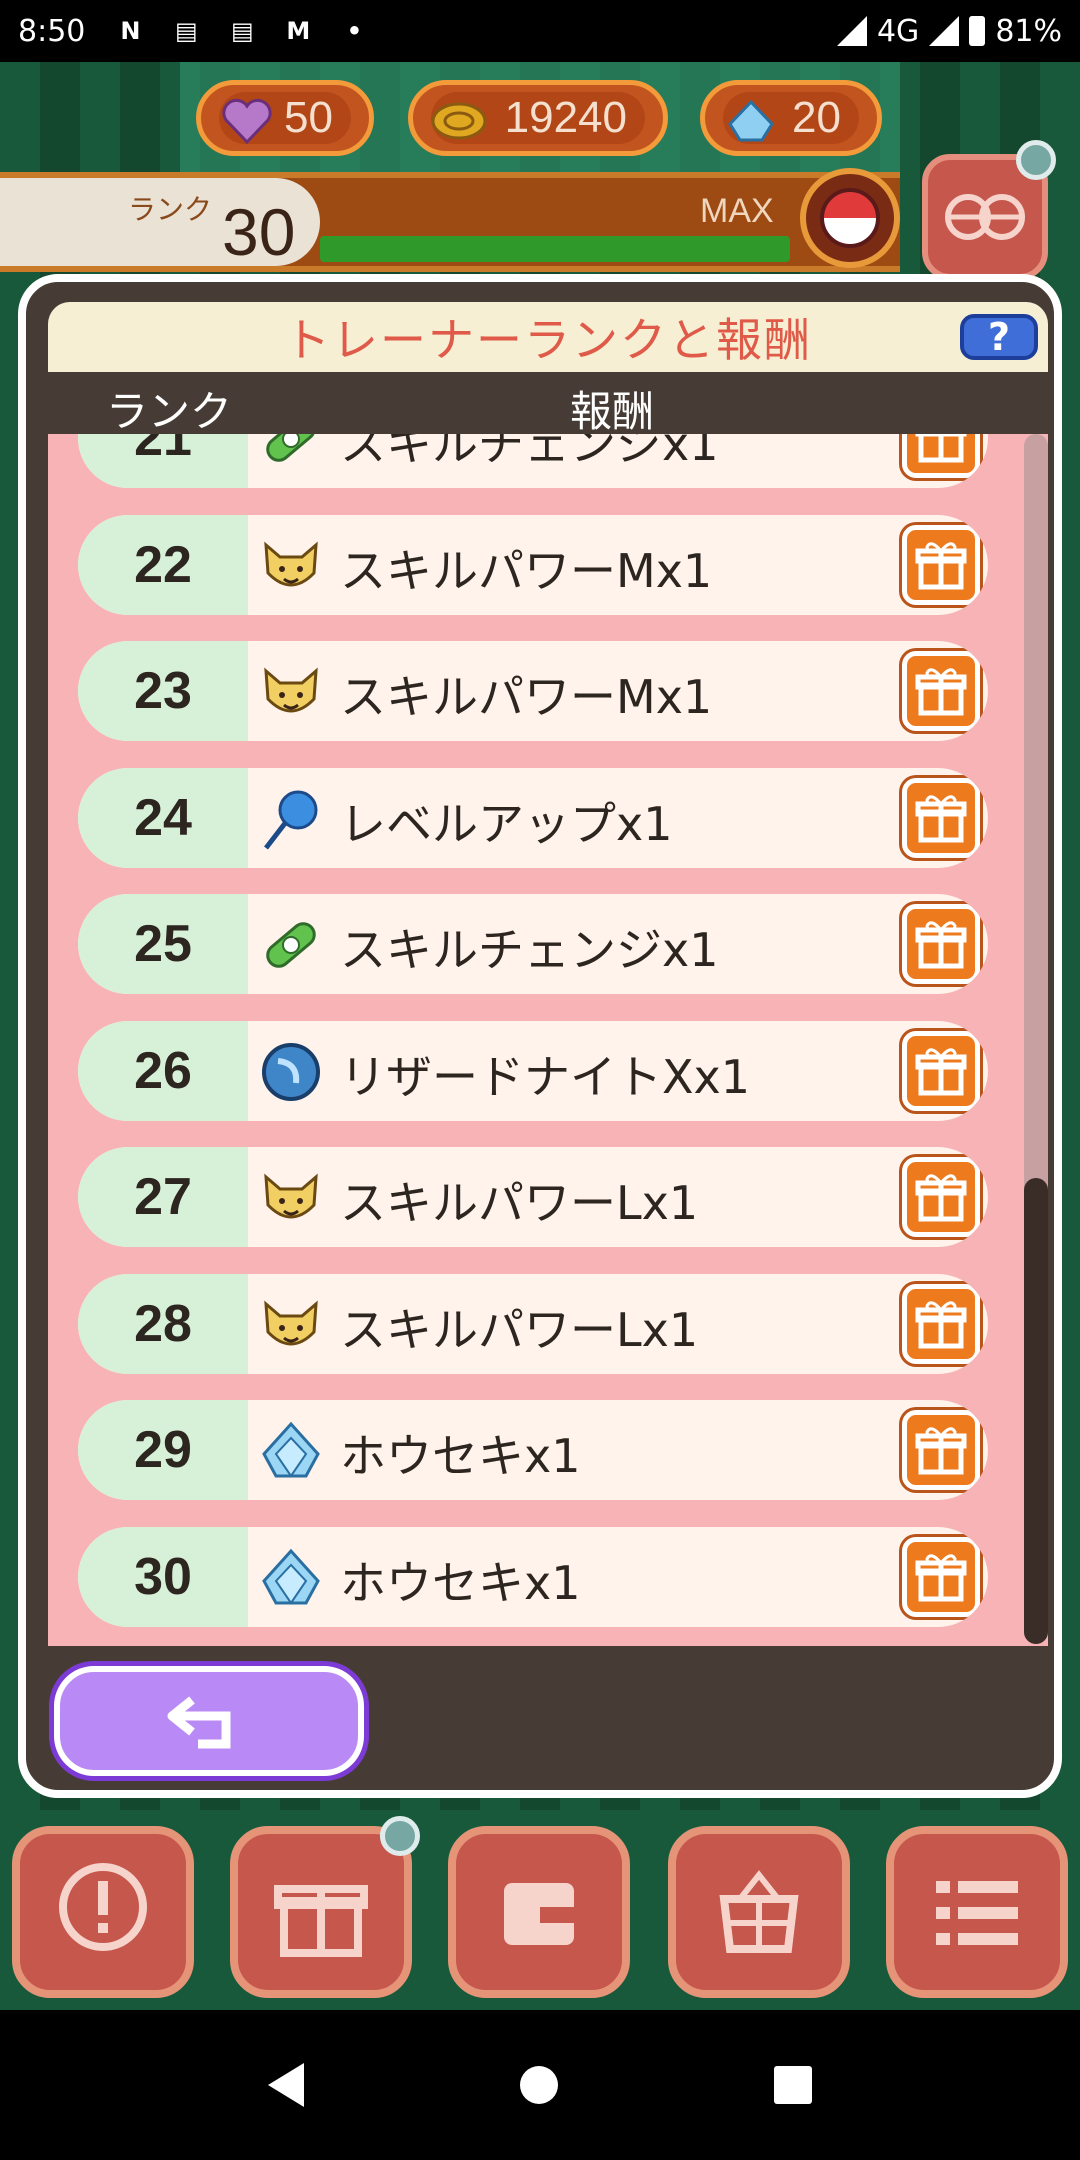  I want to click on shop-button, so click(759, 1912).